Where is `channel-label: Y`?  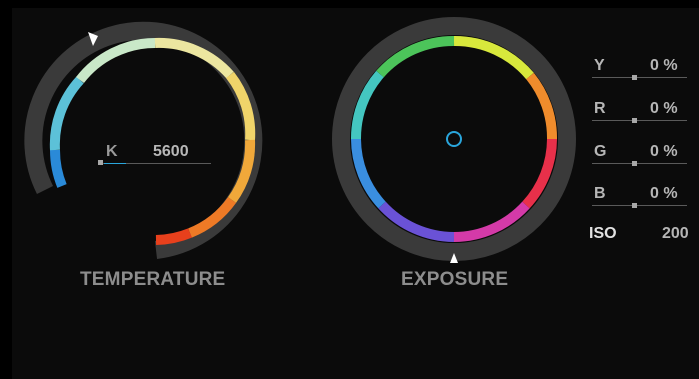 channel-label: Y is located at coordinates (599, 65).